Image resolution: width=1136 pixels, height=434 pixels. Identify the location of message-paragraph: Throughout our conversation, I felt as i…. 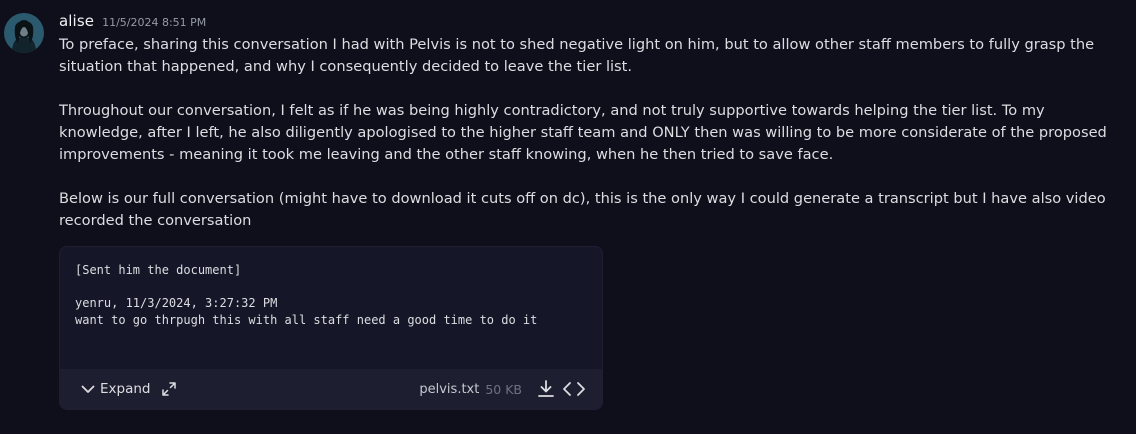
(583, 132).